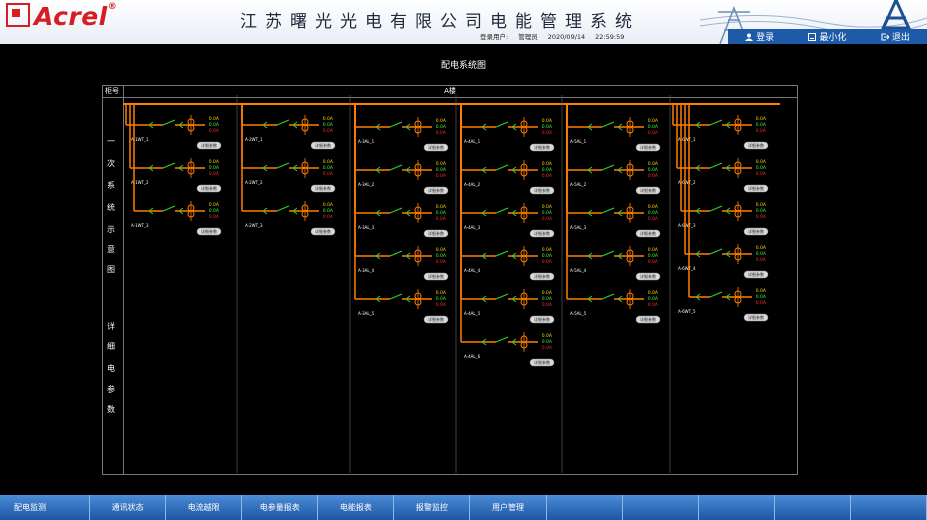 The image size is (927, 520). Describe the element at coordinates (45, 507) in the screenshot. I see `nav-item: 配电监测` at that location.